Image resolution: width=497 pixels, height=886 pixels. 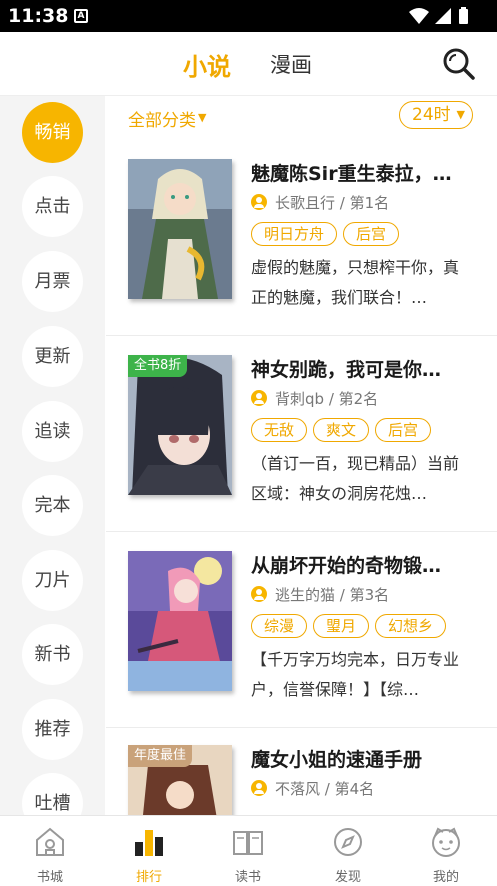 What do you see at coordinates (52, 580) in the screenshot?
I see `sidebar-item-blades: 刀片` at bounding box center [52, 580].